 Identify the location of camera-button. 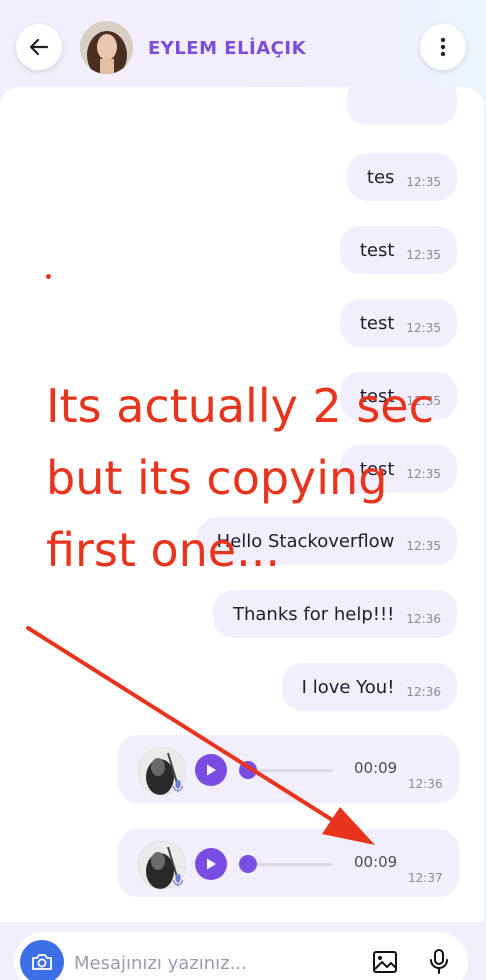
(42, 960).